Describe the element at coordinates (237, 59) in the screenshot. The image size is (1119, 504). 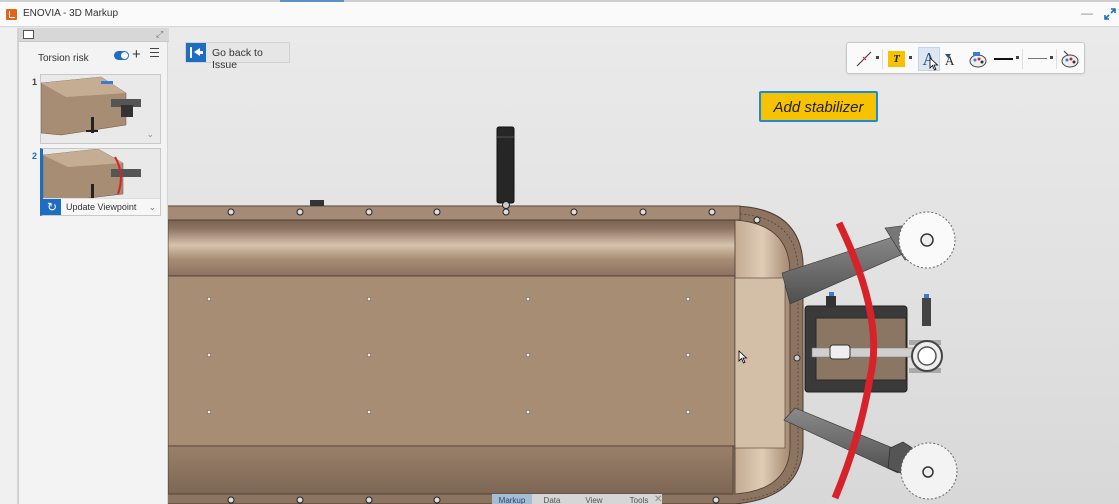
I see `go-back-label: Go back to Issue` at that location.